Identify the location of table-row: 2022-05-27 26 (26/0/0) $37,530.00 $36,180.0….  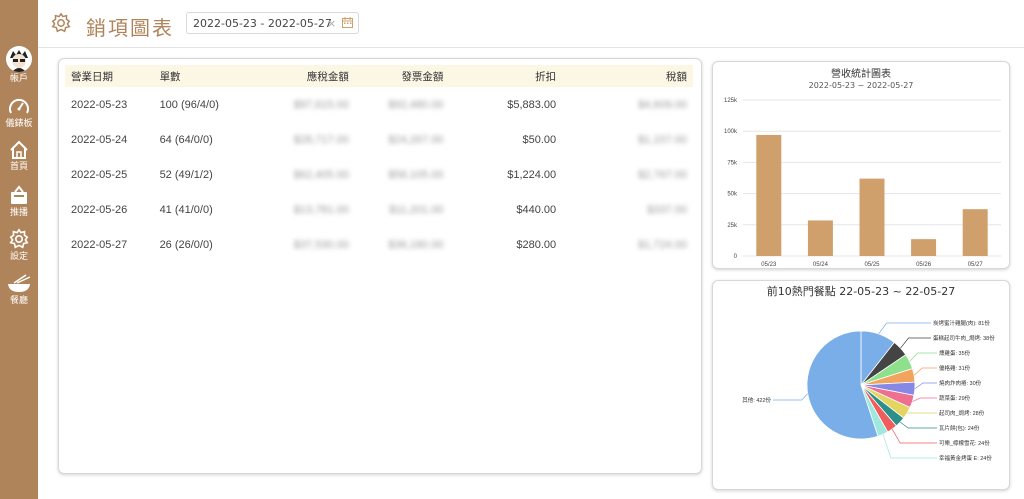
(379, 244).